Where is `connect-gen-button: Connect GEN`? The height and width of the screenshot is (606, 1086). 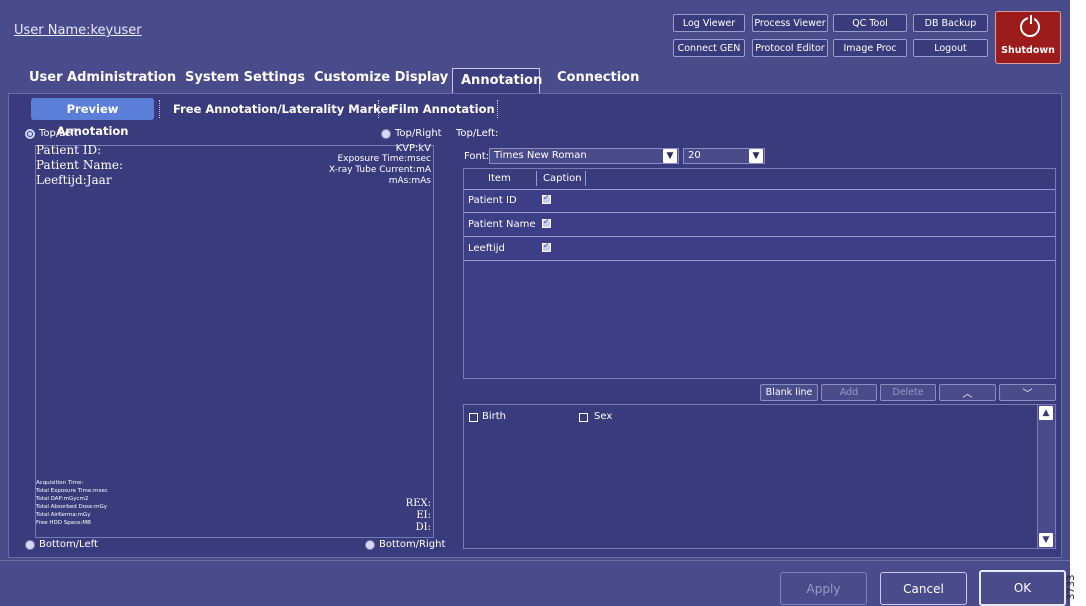
connect-gen-button: Connect GEN is located at coordinates (709, 48).